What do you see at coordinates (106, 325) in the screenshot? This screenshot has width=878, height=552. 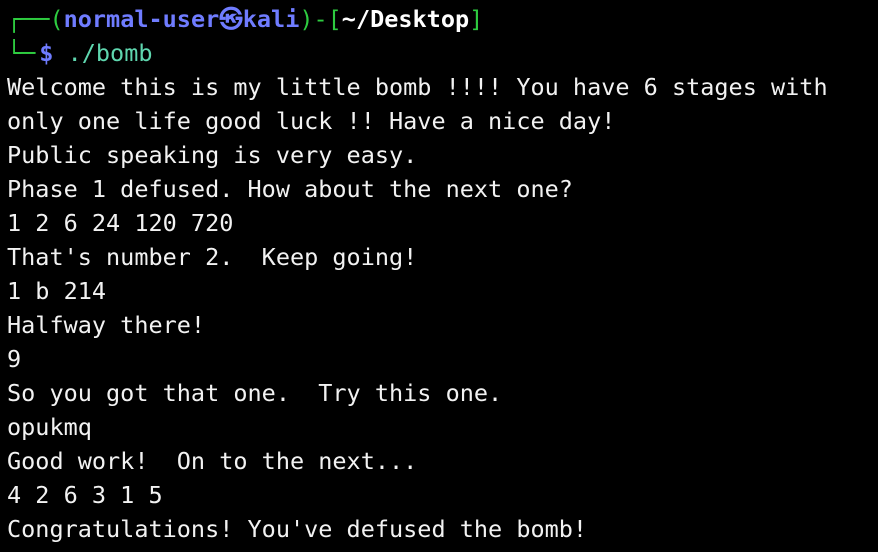 I see `output-line: Halfway there!` at bounding box center [106, 325].